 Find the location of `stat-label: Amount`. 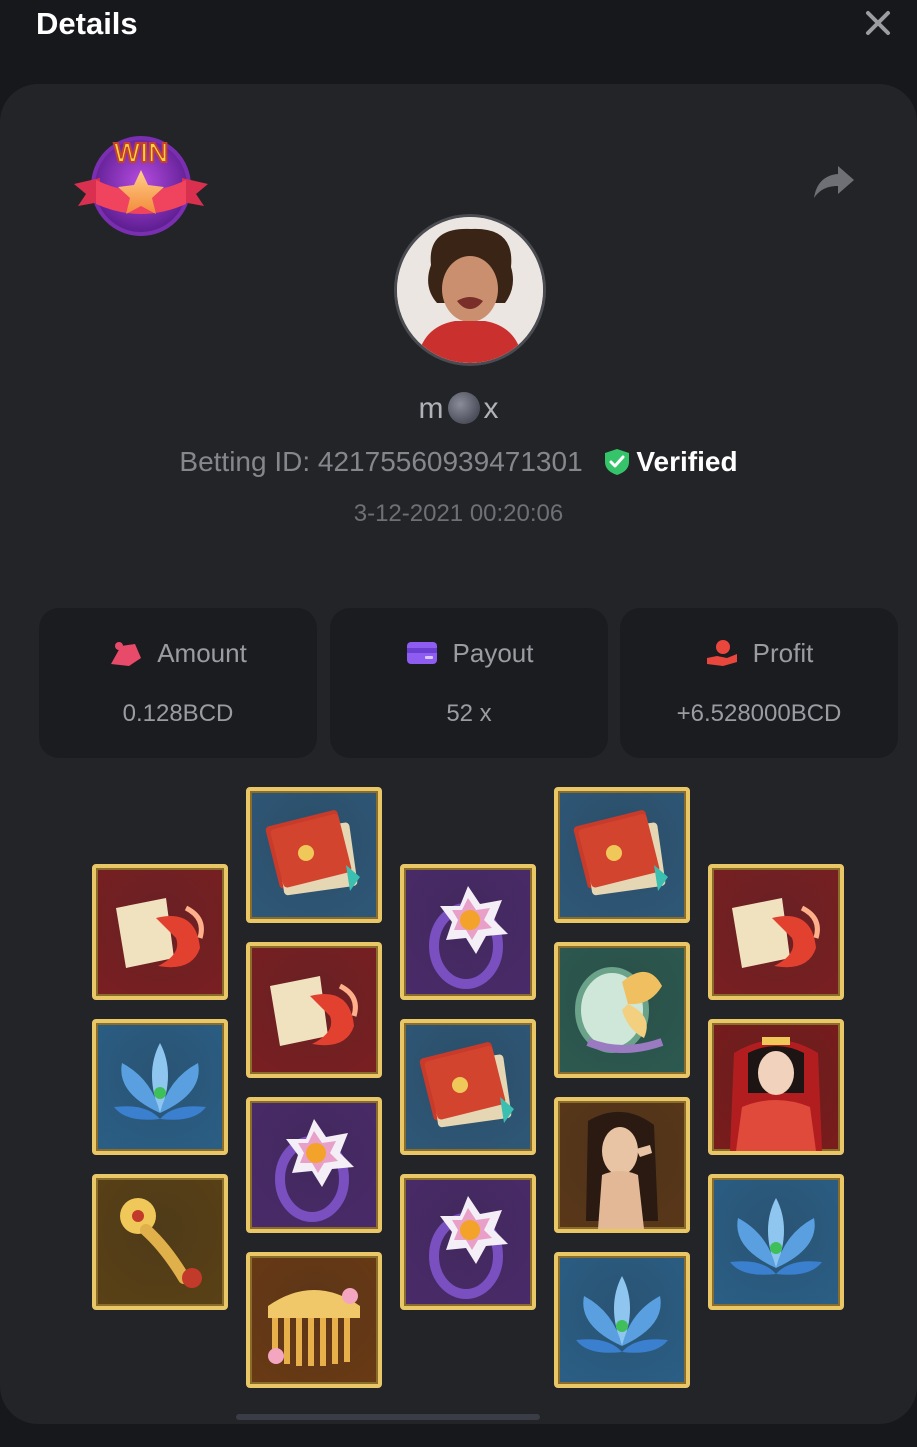

stat-label: Amount is located at coordinates (202, 653).